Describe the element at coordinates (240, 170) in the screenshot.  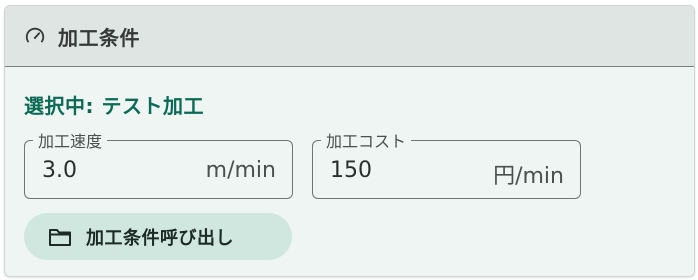
I see `speed-unit: m/min` at that location.